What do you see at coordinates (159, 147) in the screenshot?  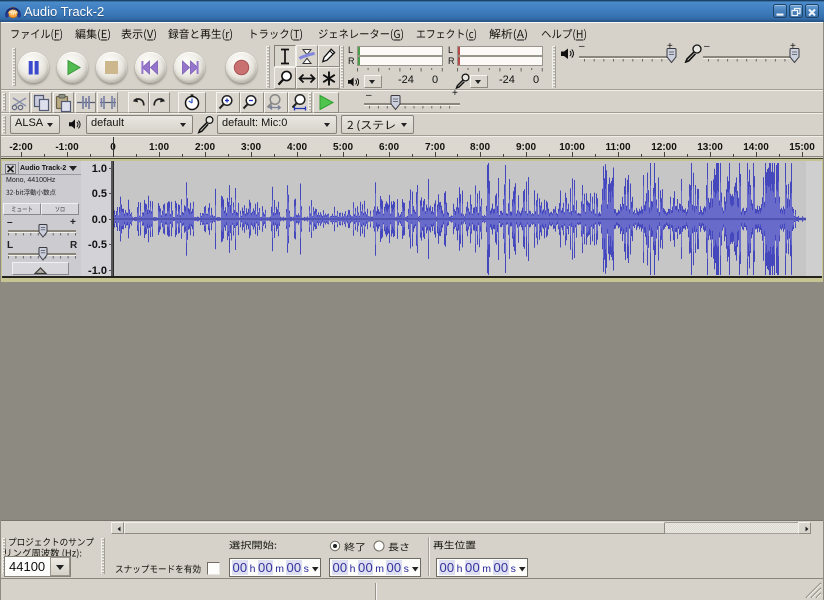 I see `svg-text: 1:00` at bounding box center [159, 147].